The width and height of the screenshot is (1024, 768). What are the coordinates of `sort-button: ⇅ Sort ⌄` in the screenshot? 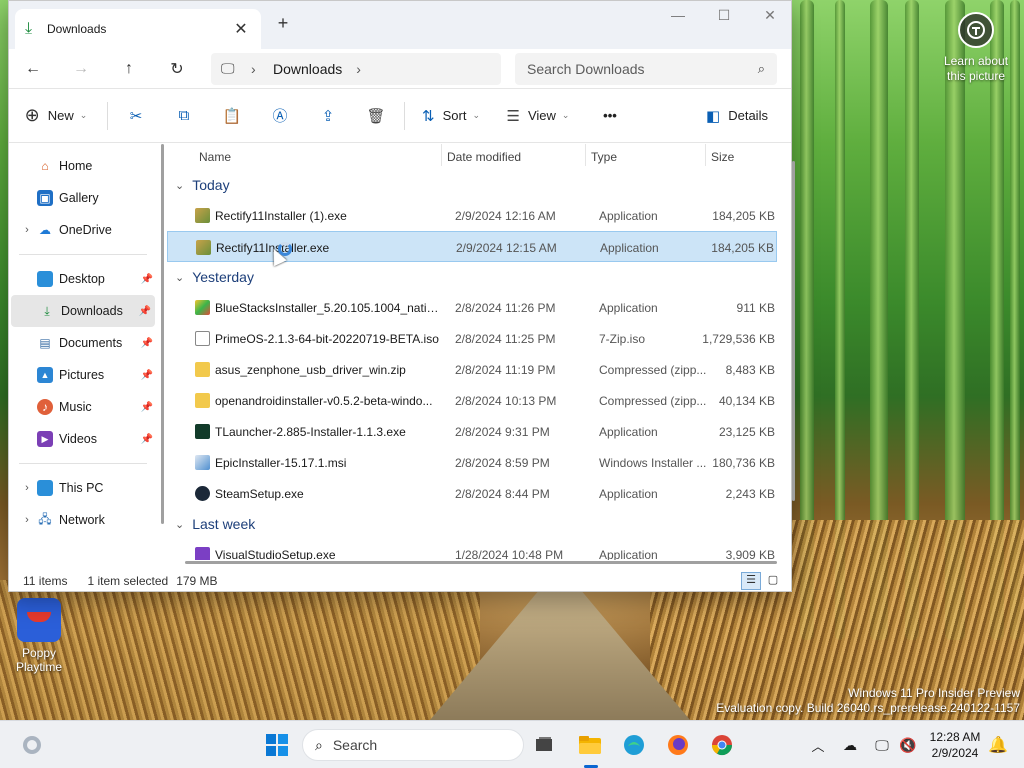 It's located at (451, 116).